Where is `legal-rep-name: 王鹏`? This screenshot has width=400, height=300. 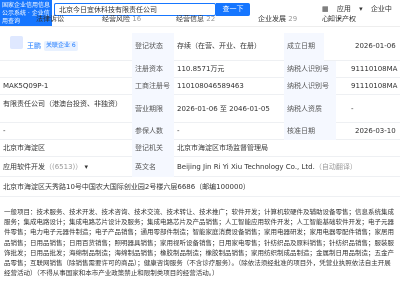
legal-rep-name: 王鹏 is located at coordinates (34, 46).